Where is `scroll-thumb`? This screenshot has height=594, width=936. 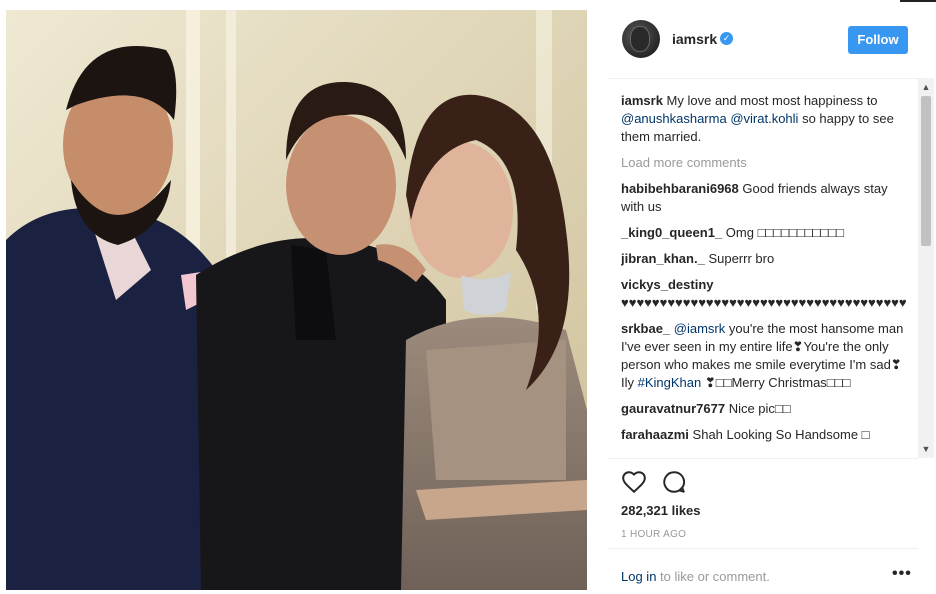
scroll-thumb is located at coordinates (926, 171).